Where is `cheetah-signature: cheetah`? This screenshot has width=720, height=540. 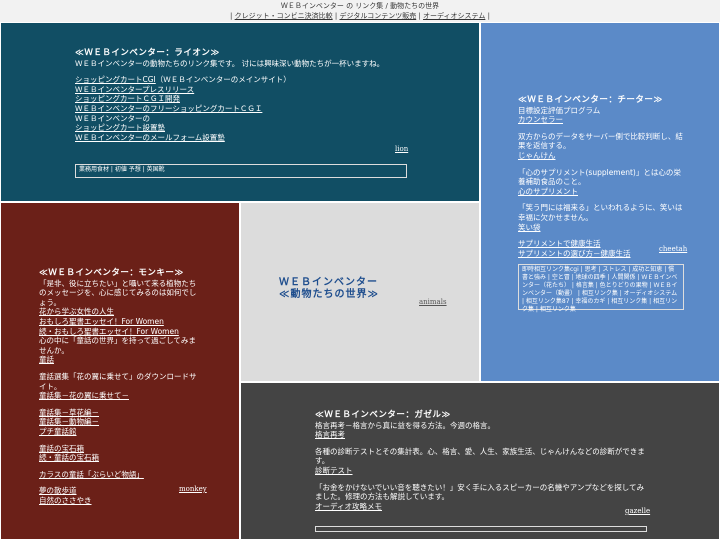 cheetah-signature: cheetah is located at coordinates (673, 249).